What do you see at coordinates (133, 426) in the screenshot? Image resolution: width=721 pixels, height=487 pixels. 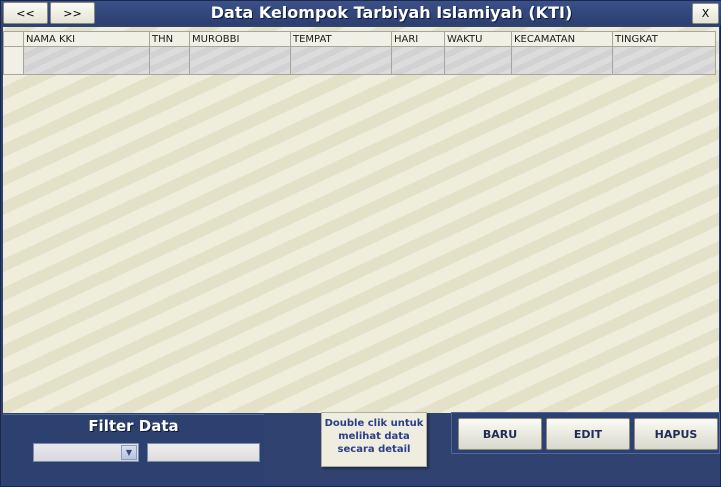 I see `filter-title: Filter Data` at bounding box center [133, 426].